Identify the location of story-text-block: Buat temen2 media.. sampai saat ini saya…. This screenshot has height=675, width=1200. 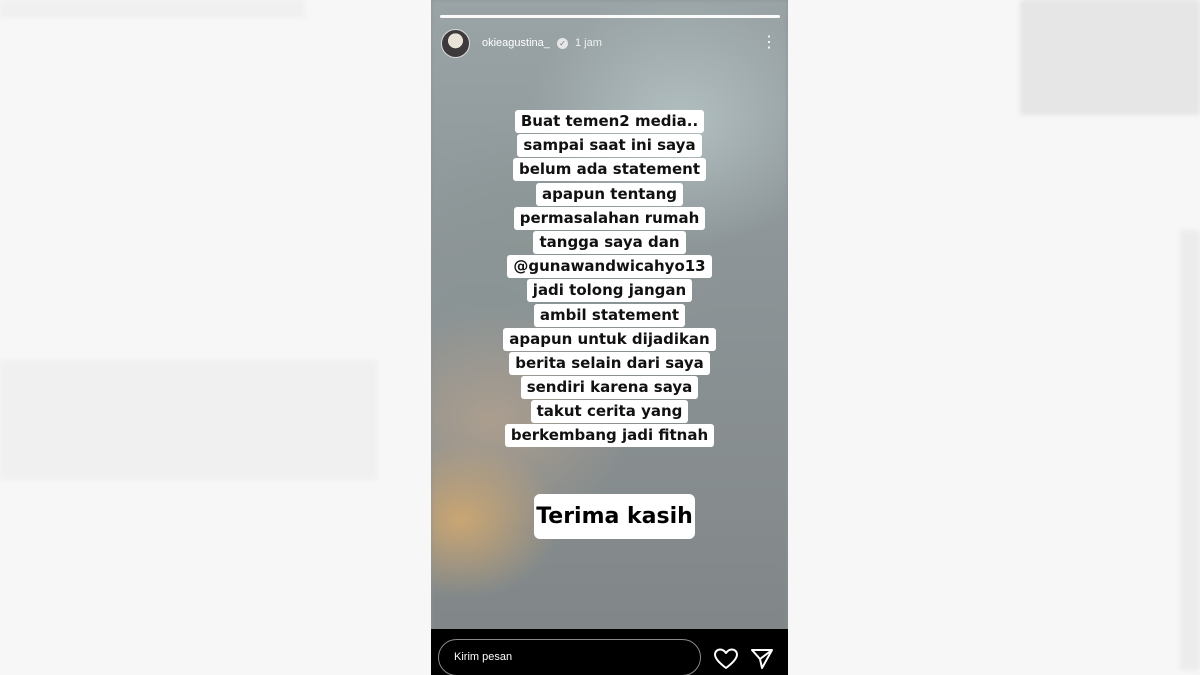
(609, 279).